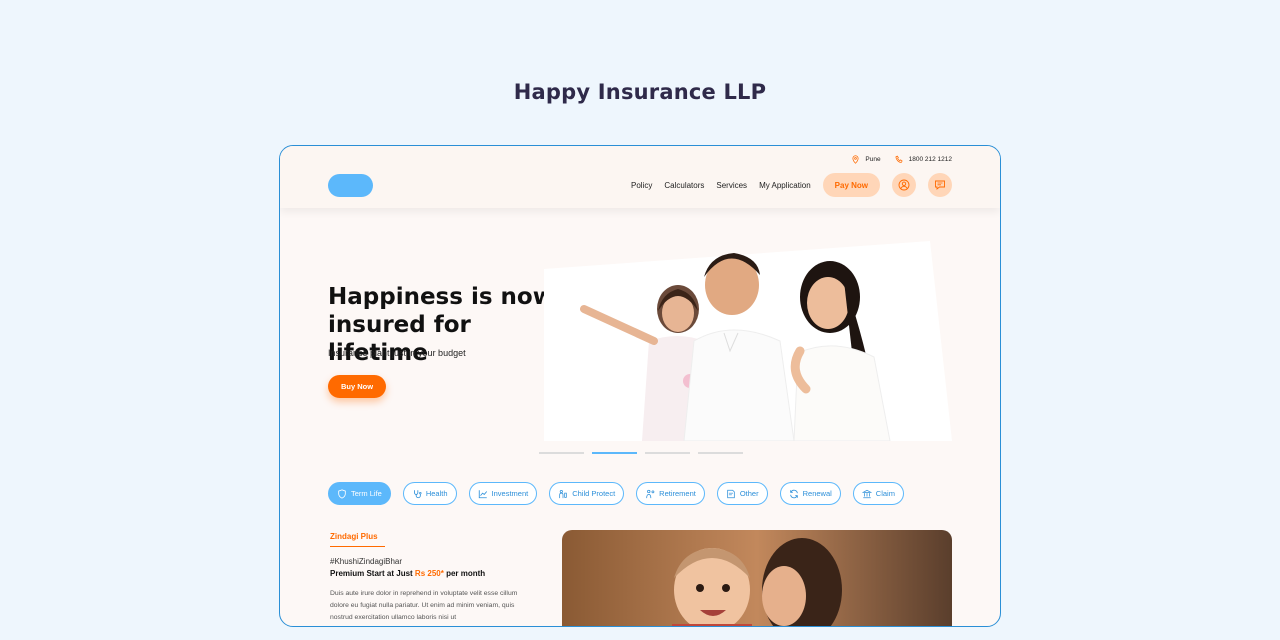  I want to click on category-label: Term Life, so click(366, 493).